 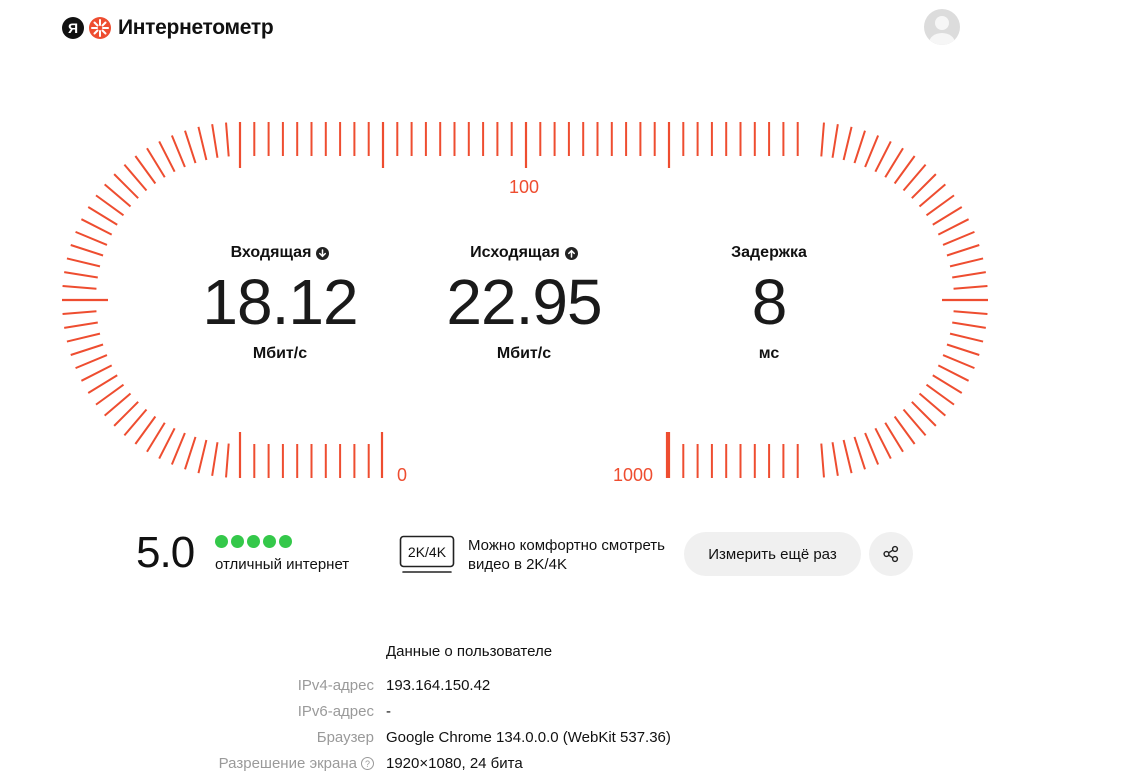 I want to click on upload-value: 22.95, so click(x=524, y=302).